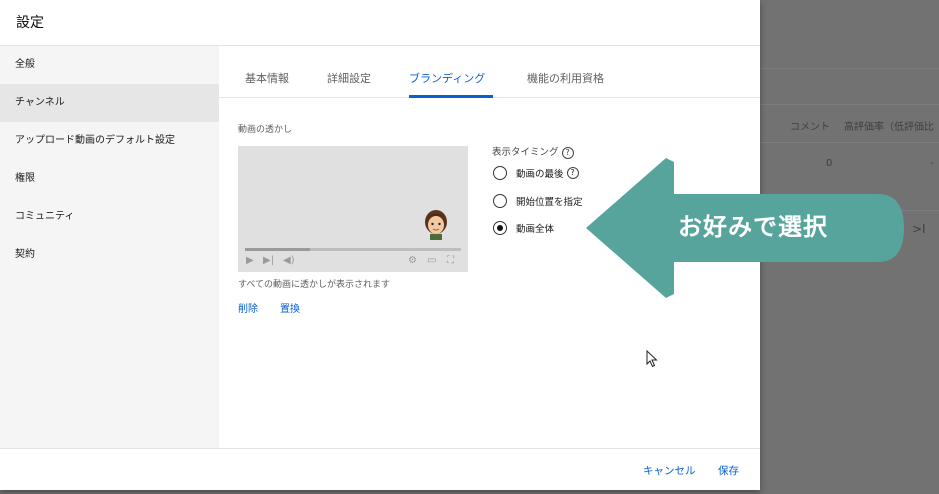 This screenshot has height=494, width=939. I want to click on sidebar-item-community: コミュニティ, so click(109, 217).